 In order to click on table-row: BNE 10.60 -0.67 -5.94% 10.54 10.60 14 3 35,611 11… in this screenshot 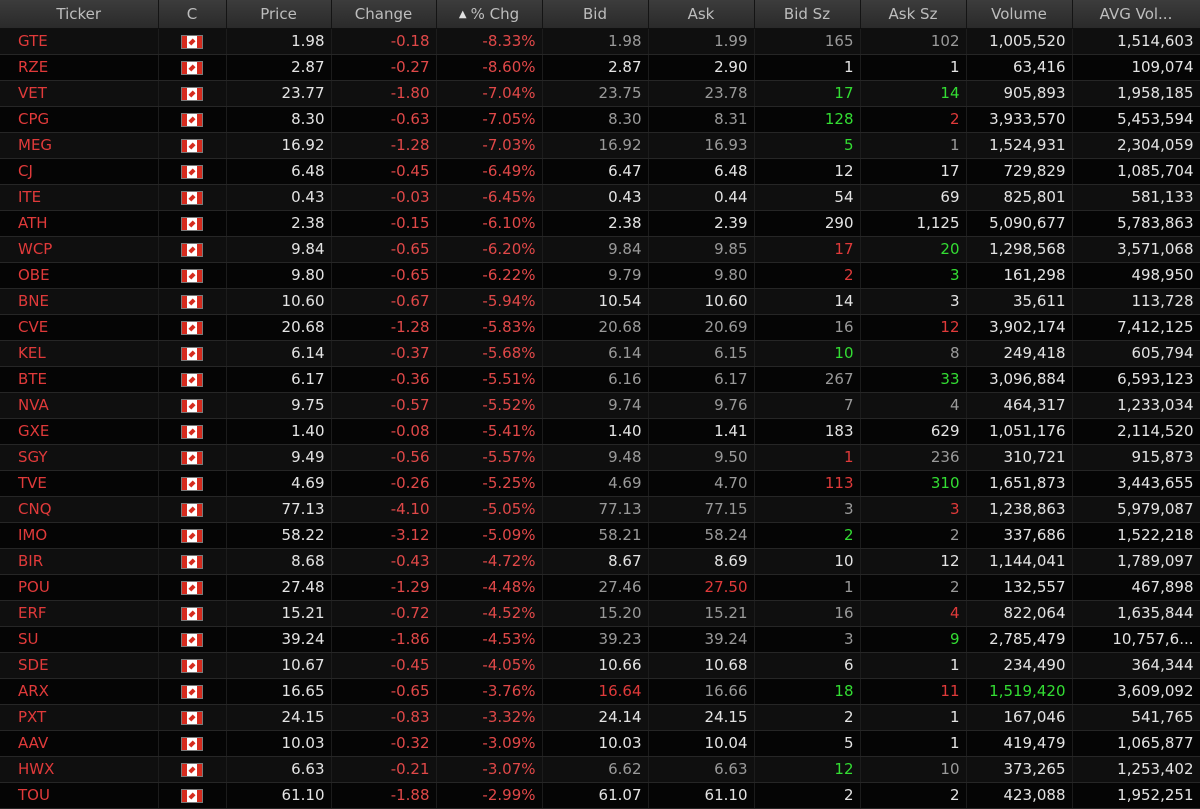, I will do `click(600, 301)`.